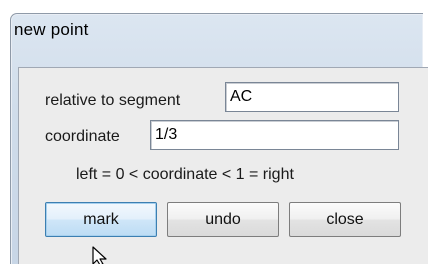 This screenshot has width=428, height=264. I want to click on coordinate-input, so click(274, 135).